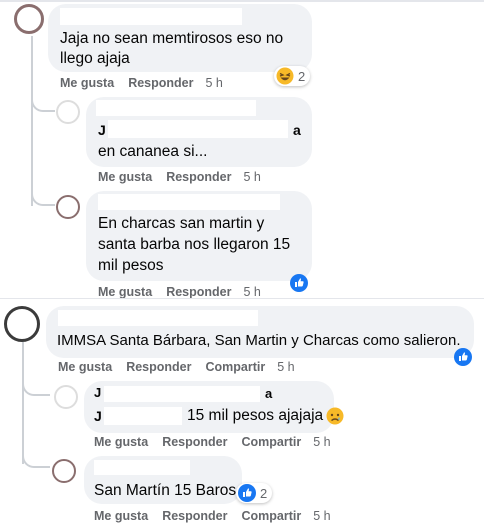 The image size is (484, 524). What do you see at coordinates (172, 38) in the screenshot?
I see `comment-text: Jaja no sean memtirosos eso no` at bounding box center [172, 38].